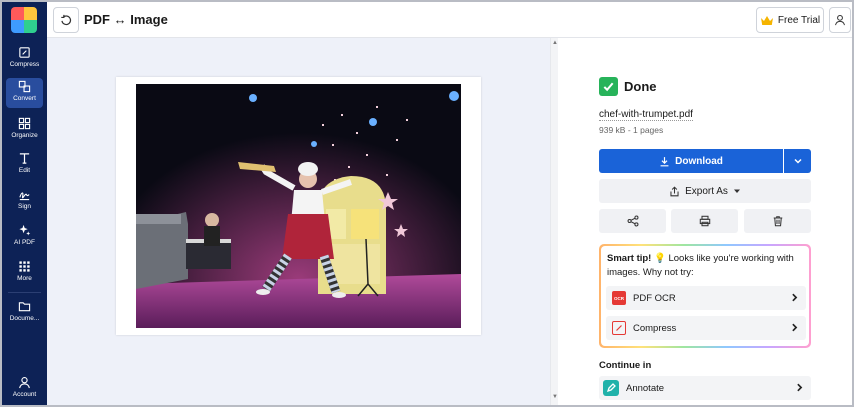 This screenshot has height=407, width=854. Describe the element at coordinates (24, 158) in the screenshot. I see `edit-icon` at that location.